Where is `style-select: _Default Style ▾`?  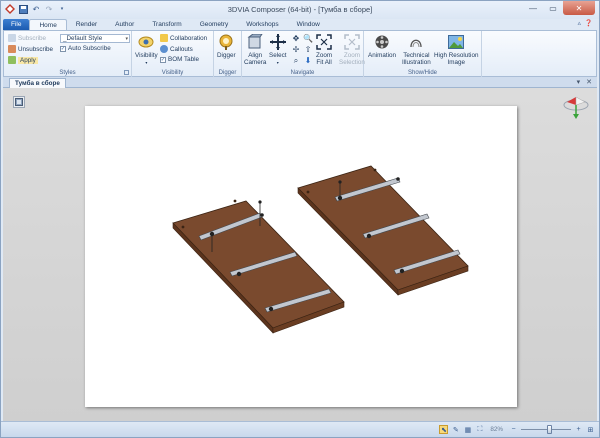
style-select: _Default Style ▾ is located at coordinates (95, 38).